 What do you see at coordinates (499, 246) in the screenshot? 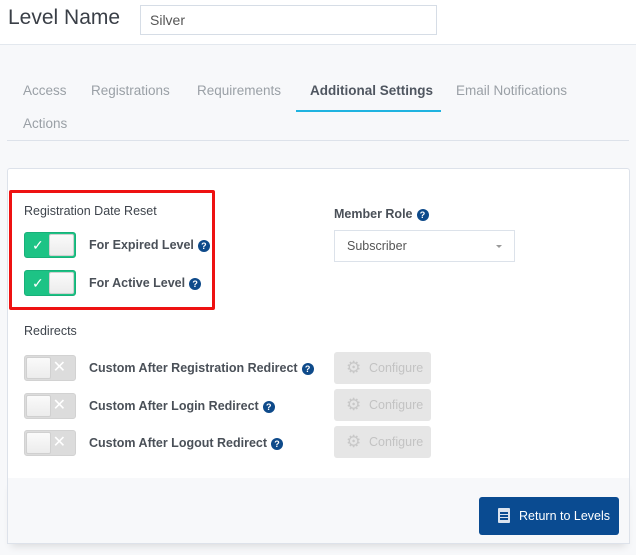
I see `chevron-down-icon` at bounding box center [499, 246].